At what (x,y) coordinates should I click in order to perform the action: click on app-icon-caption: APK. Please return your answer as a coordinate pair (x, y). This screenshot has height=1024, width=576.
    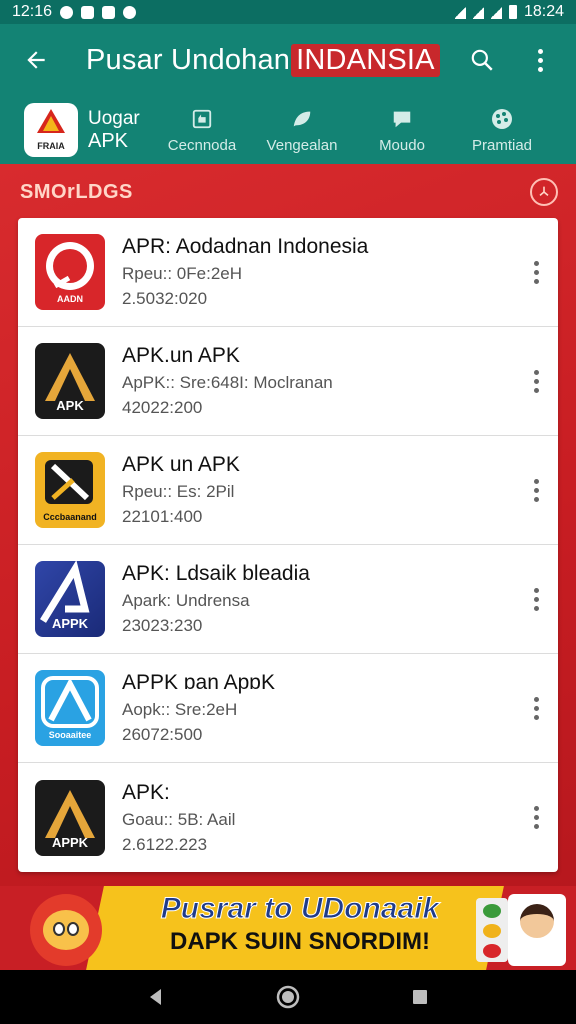
    Looking at the image, I should click on (70, 405).